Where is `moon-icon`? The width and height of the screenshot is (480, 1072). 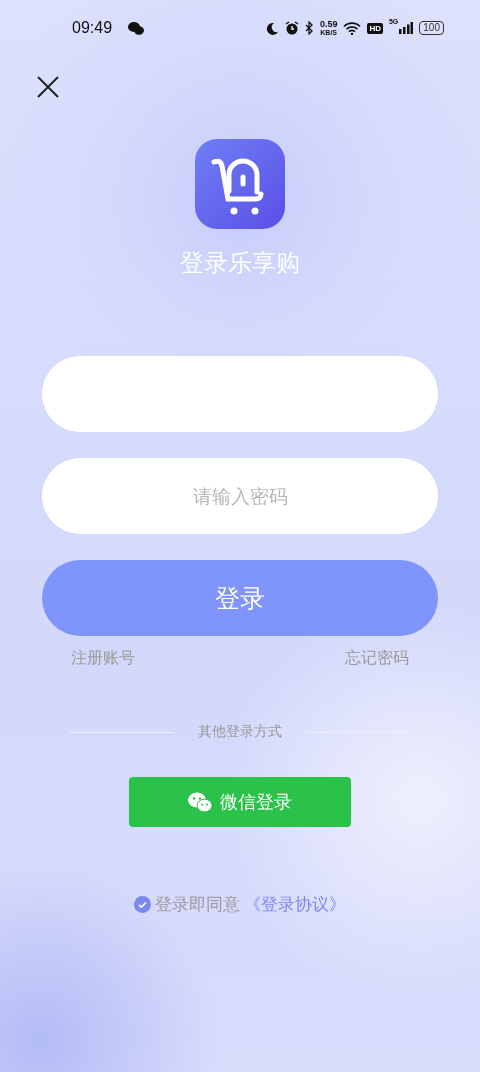 moon-icon is located at coordinates (272, 28).